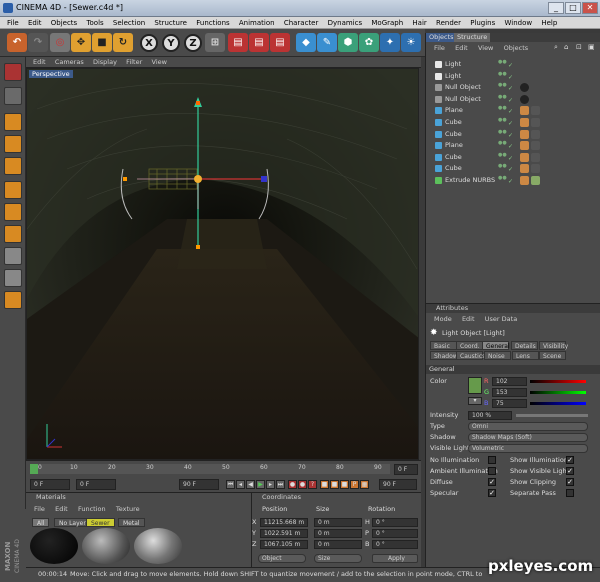 The height and width of the screenshot is (582, 600). I want to click on snap-icon, so click(13, 234).